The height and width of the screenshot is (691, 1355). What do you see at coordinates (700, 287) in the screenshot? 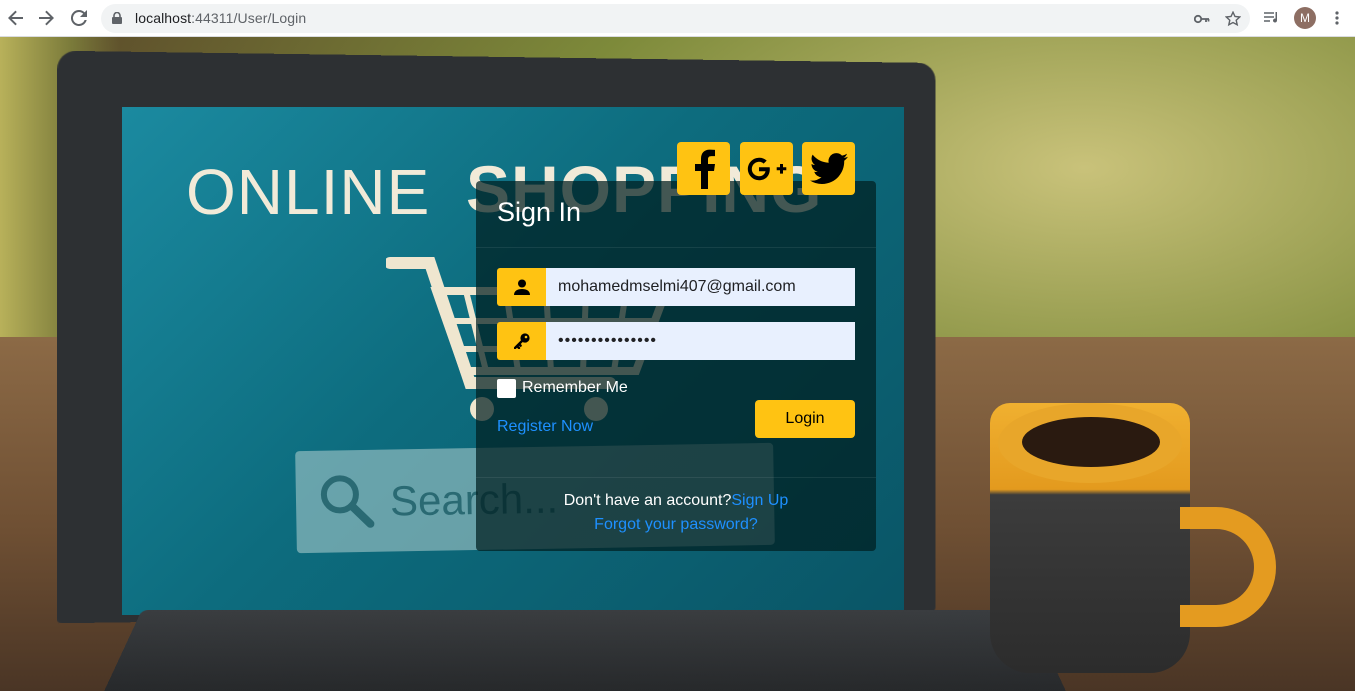
I see `email-input` at bounding box center [700, 287].